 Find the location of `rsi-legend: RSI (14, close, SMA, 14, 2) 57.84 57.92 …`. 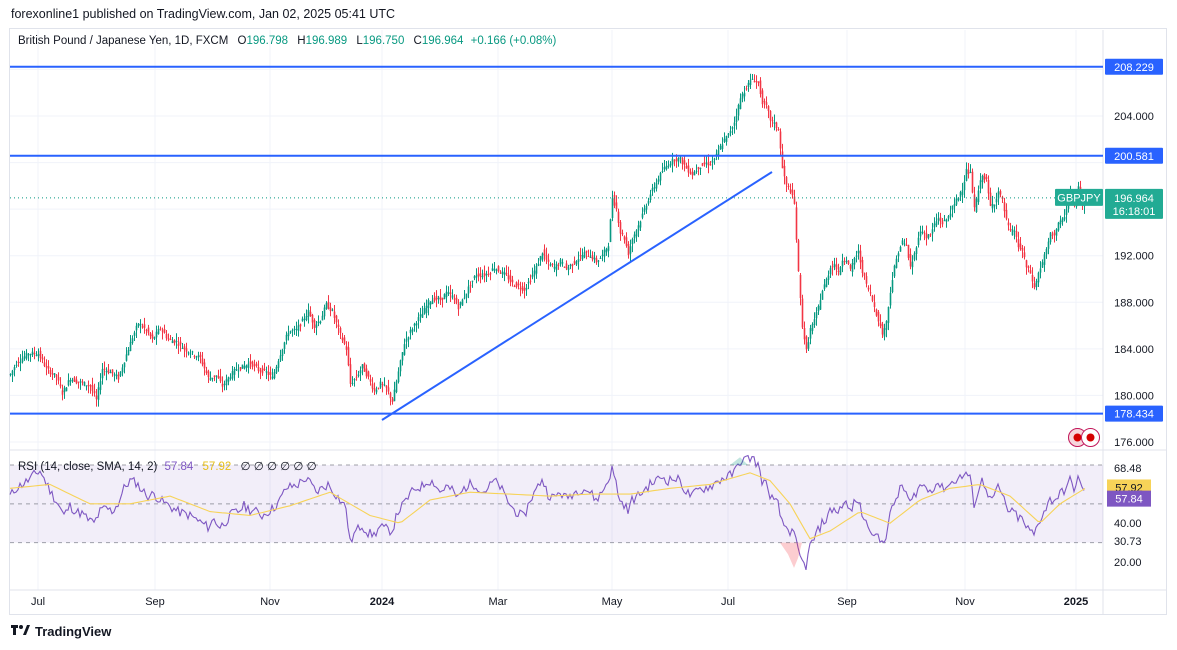

rsi-legend: RSI (14, close, SMA, 14, 2) 57.84 57.92 … is located at coordinates (167, 466).